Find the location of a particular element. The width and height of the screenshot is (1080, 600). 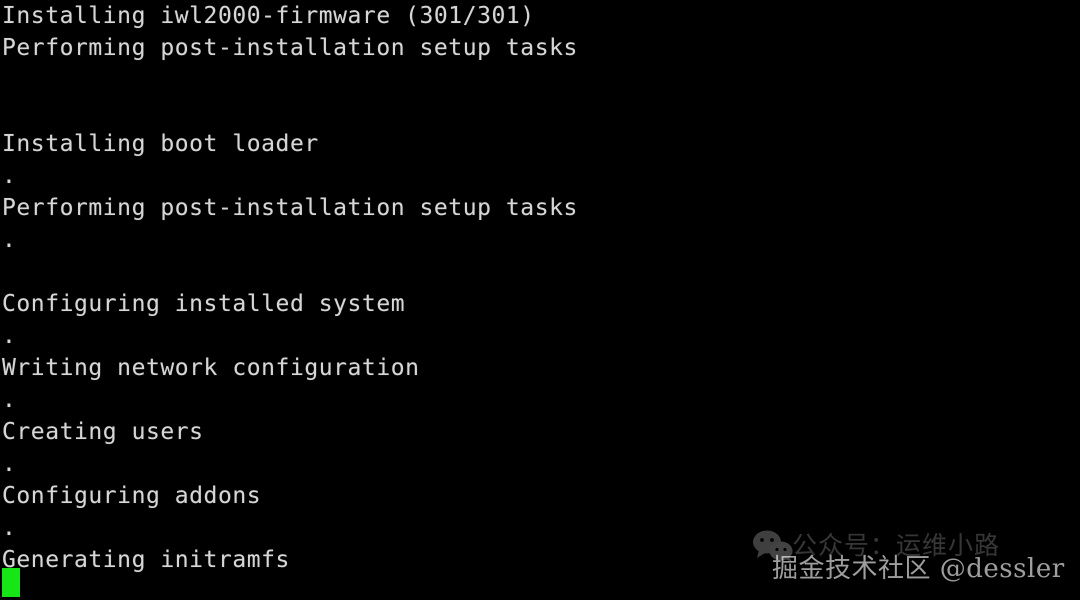

console-line: Writing network configuration is located at coordinates (211, 368).